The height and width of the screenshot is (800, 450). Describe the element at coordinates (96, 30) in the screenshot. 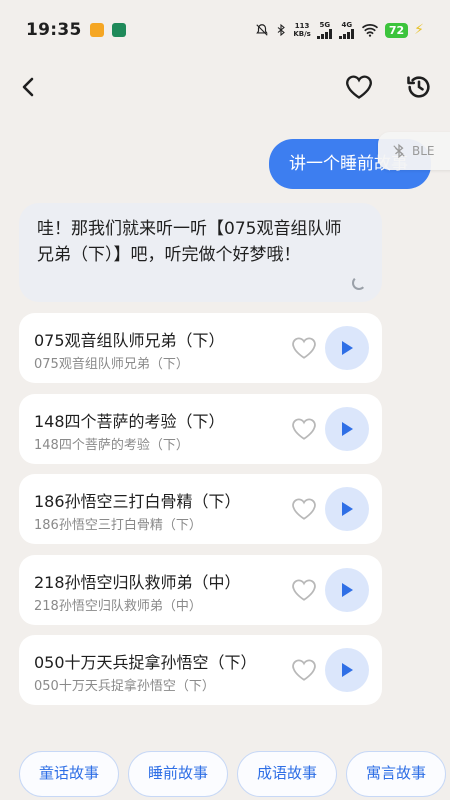

I see `app-notification-icon` at that location.